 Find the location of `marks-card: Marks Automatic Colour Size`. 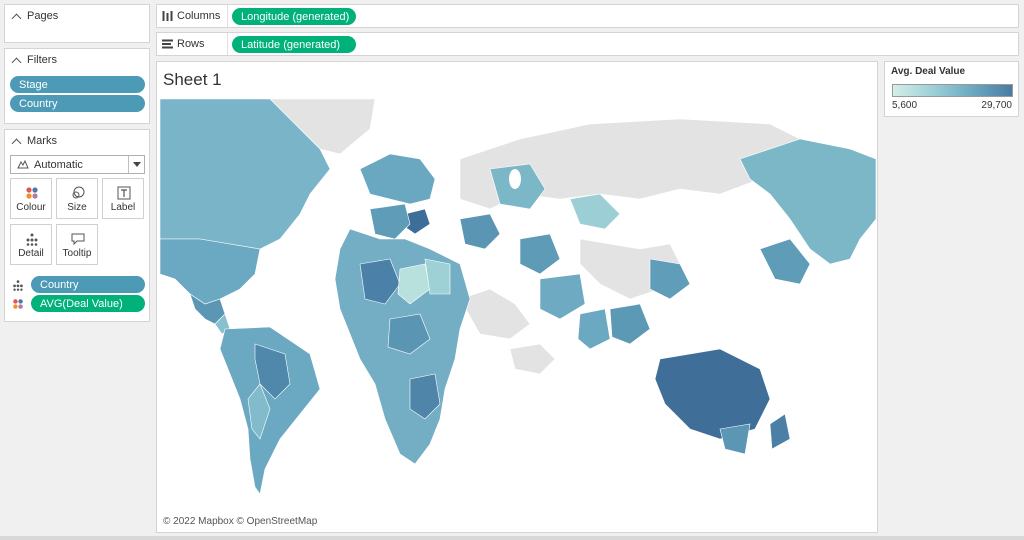

marks-card: Marks Automatic Colour Size is located at coordinates (77, 225).